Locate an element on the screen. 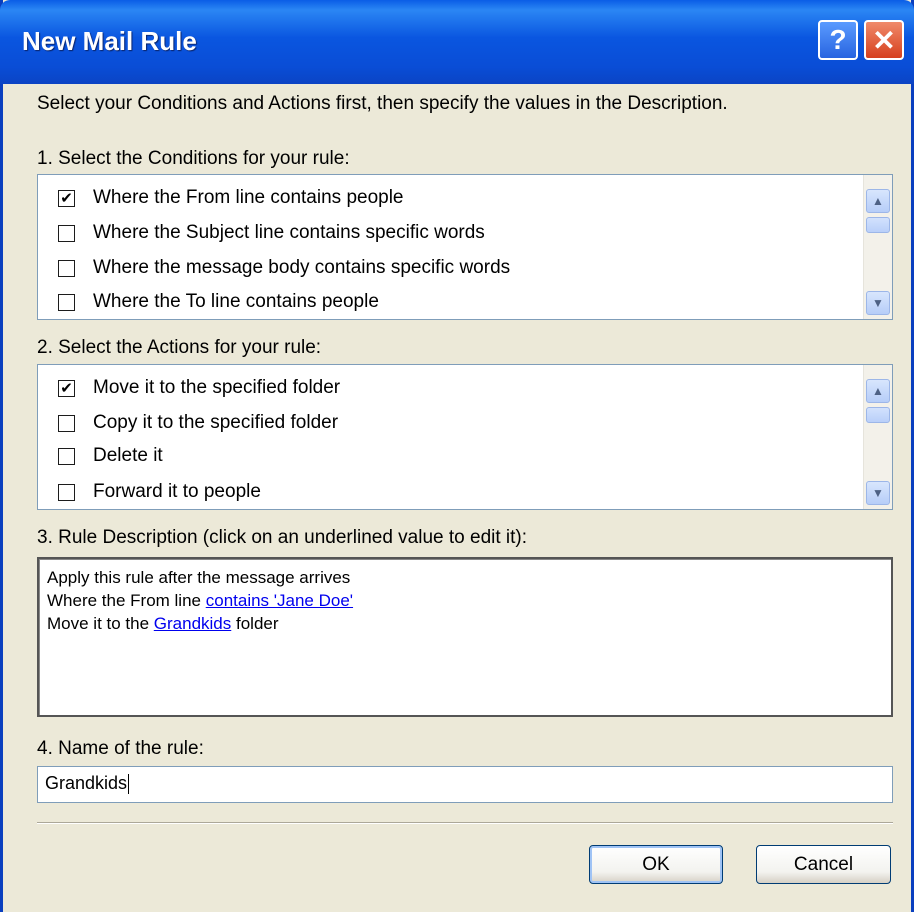 The width and height of the screenshot is (914, 912). action-item-delete: Delete it is located at coordinates (110, 456).